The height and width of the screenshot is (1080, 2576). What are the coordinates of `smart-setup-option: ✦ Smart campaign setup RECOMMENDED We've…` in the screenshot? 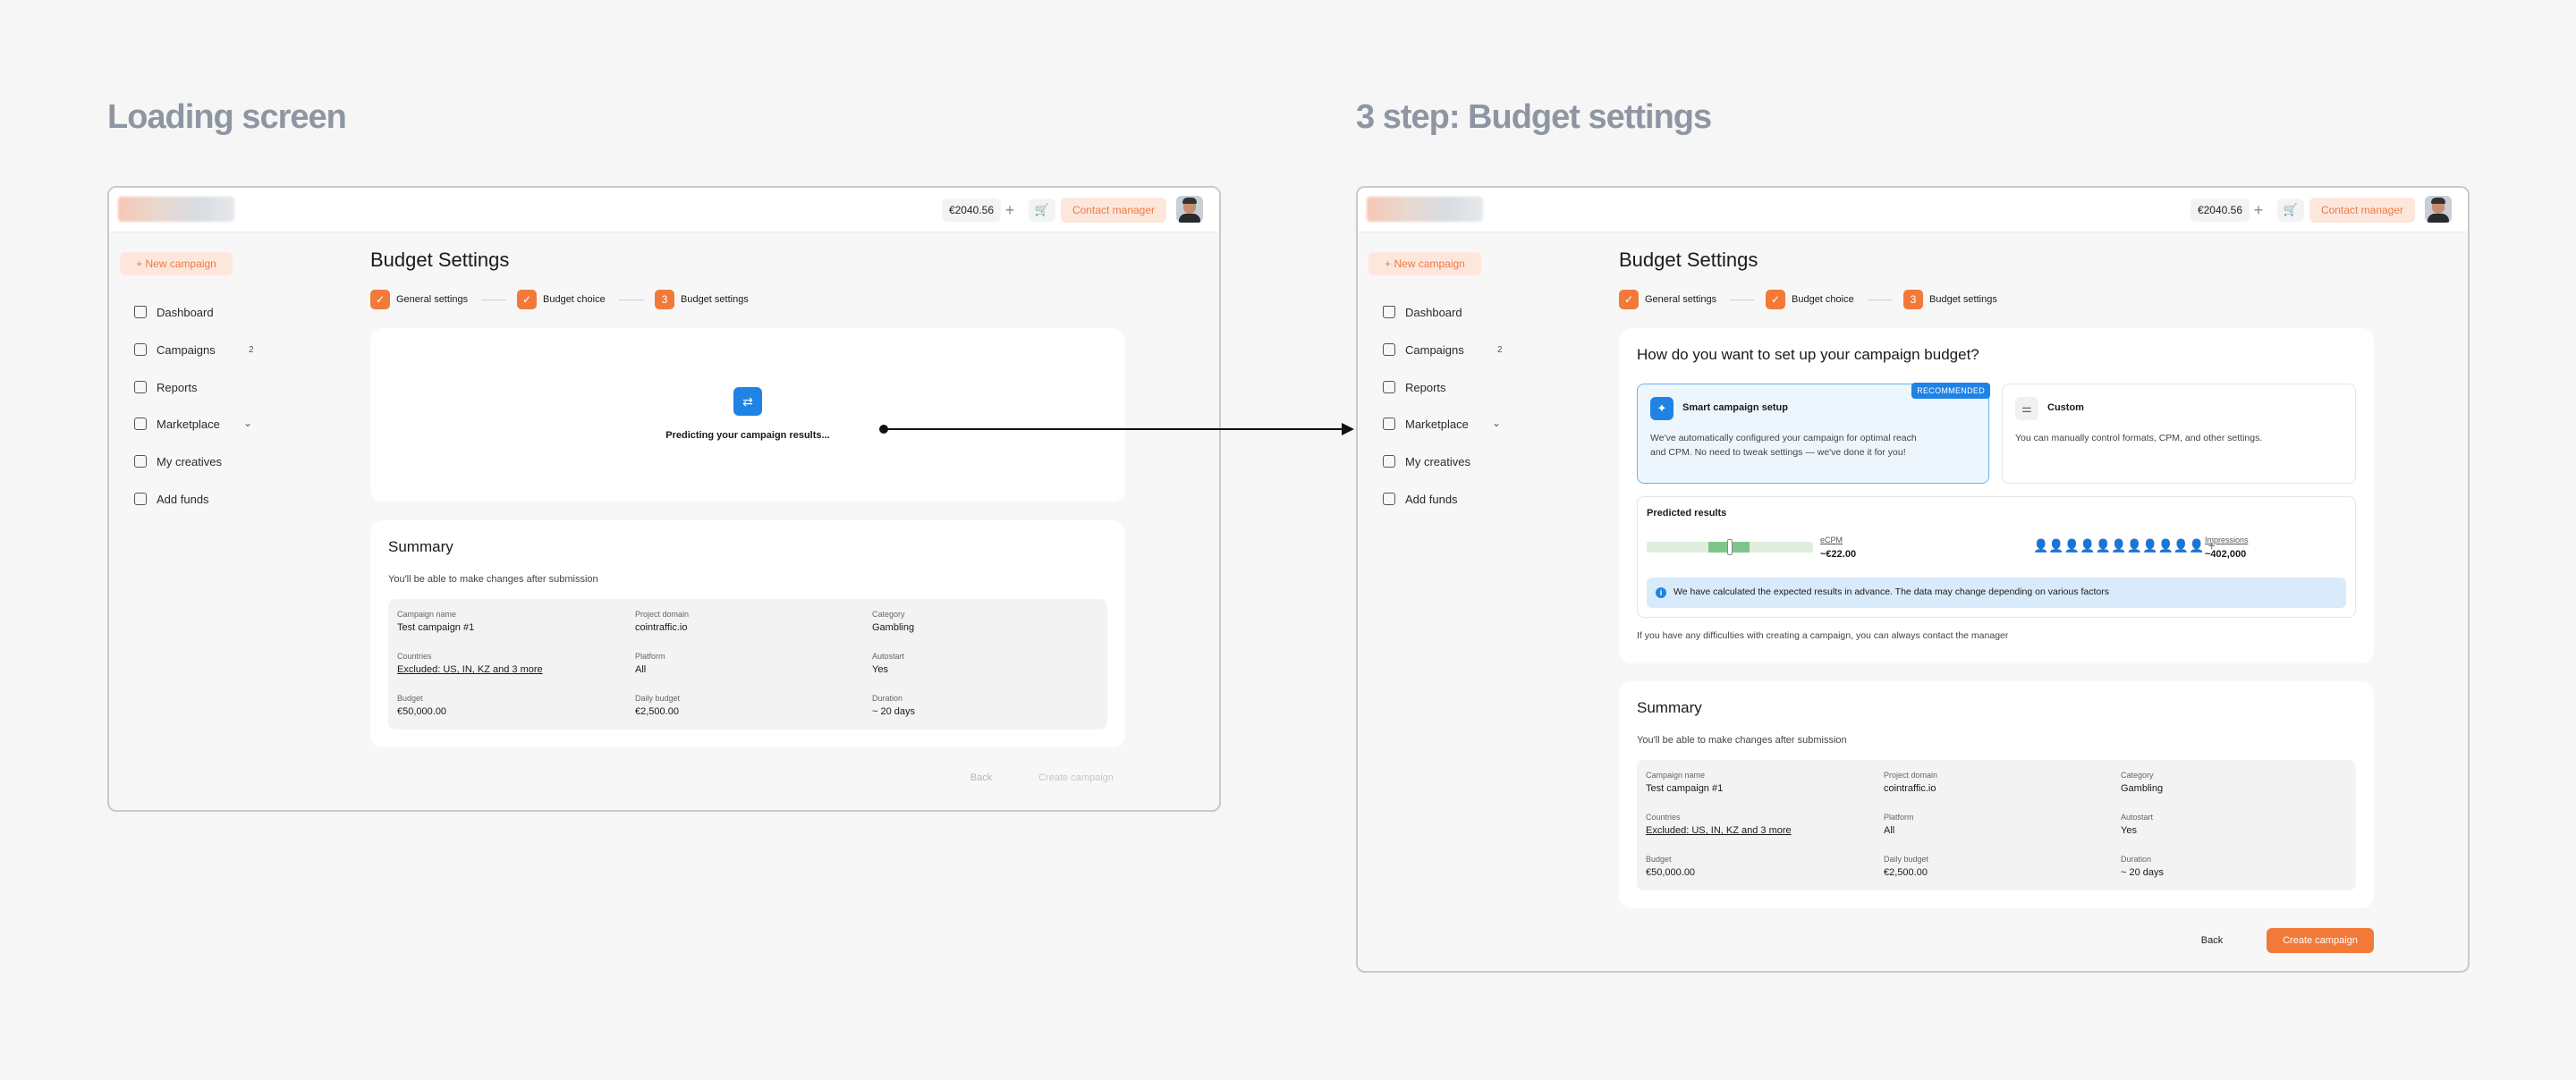 It's located at (1813, 433).